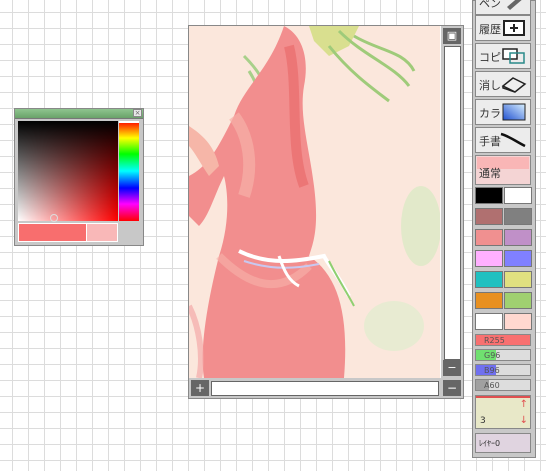  What do you see at coordinates (490, 85) in the screenshot?
I see `eraser-tool-label: 消し` at bounding box center [490, 85].